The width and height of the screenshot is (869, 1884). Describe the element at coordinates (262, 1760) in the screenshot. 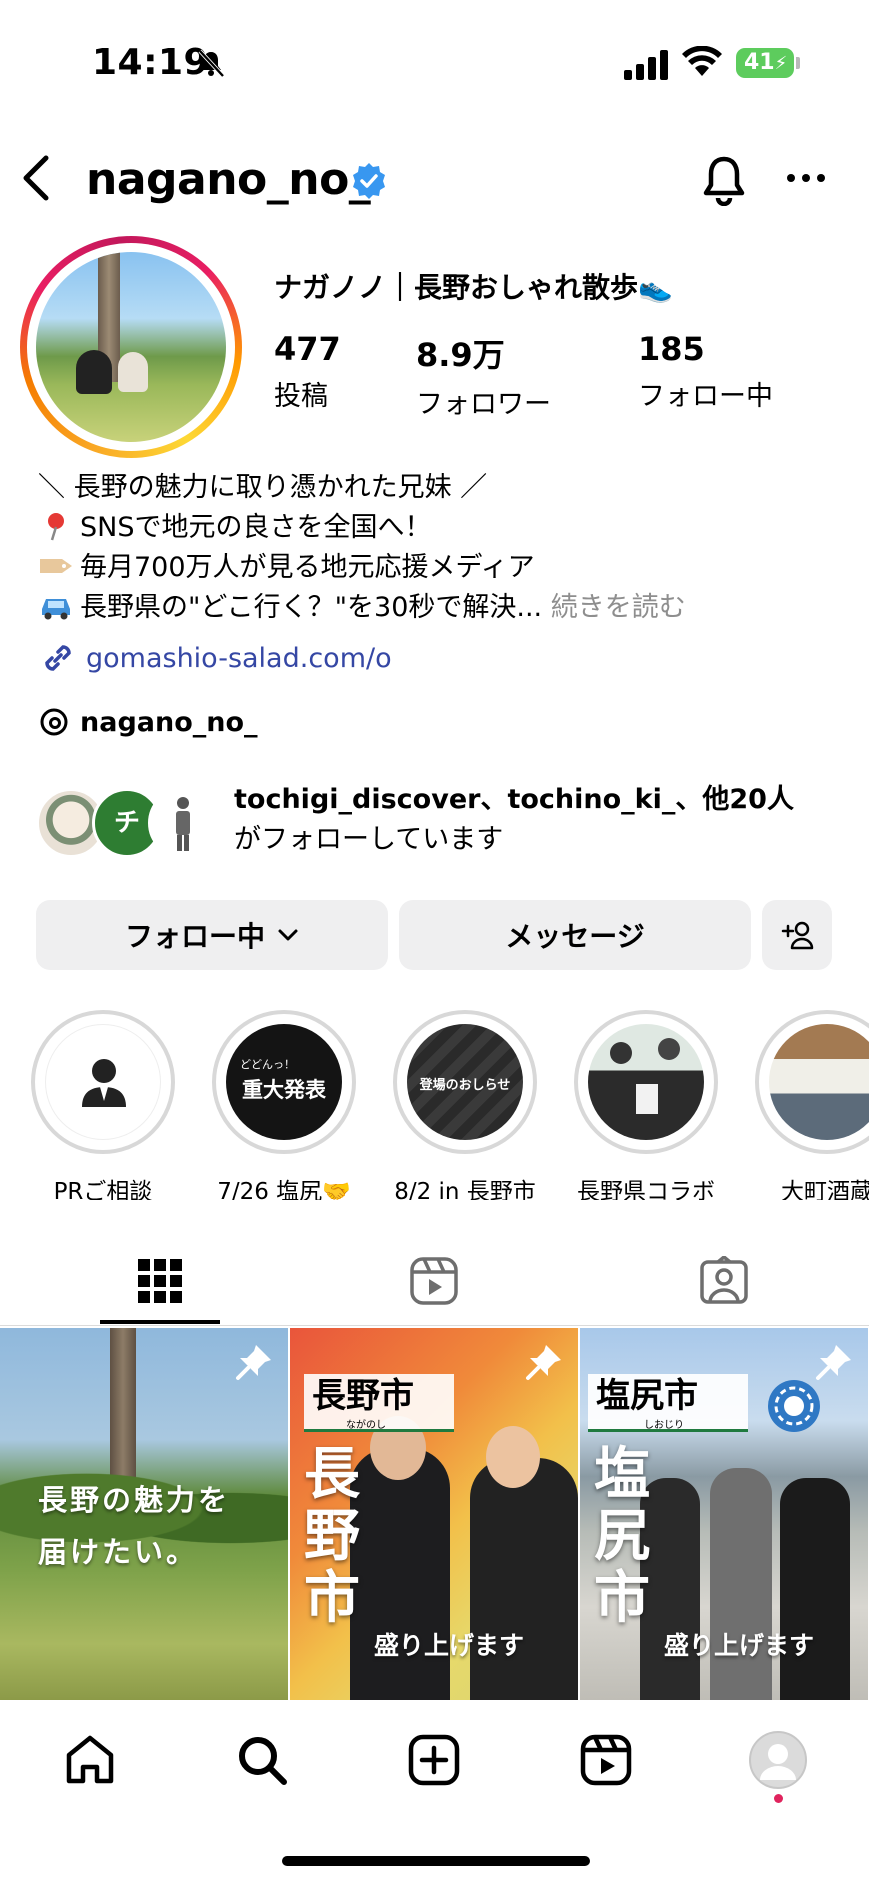

I see `nav-search` at that location.